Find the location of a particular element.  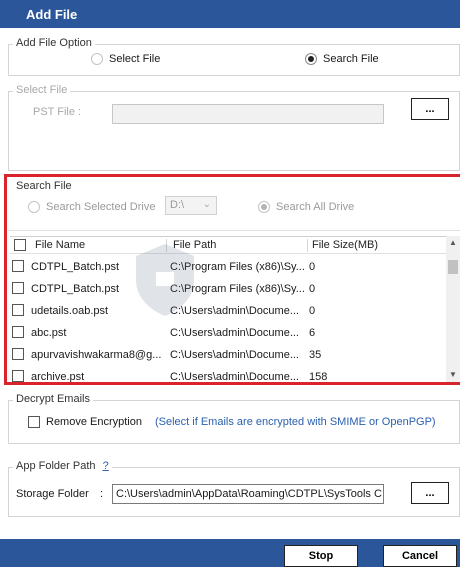

app-folder-label-text: App Folder Path is located at coordinates (56, 466).